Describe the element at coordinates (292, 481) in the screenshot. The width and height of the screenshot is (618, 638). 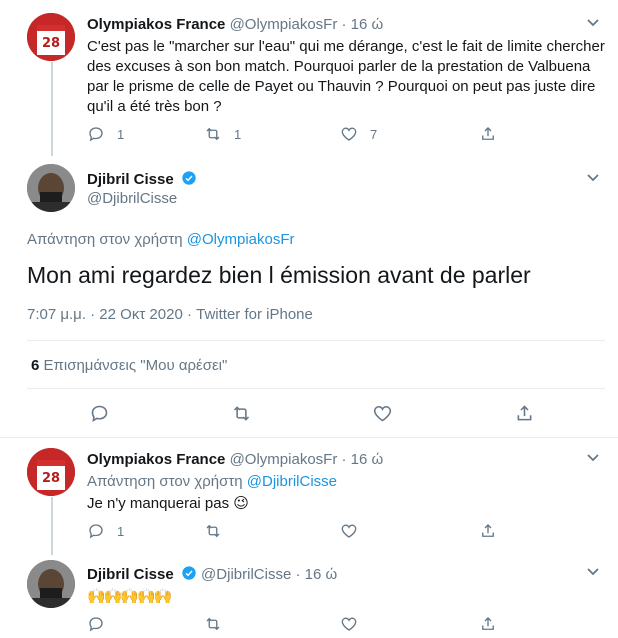
I see `reply-to-link: @DjibrilCisse` at that location.